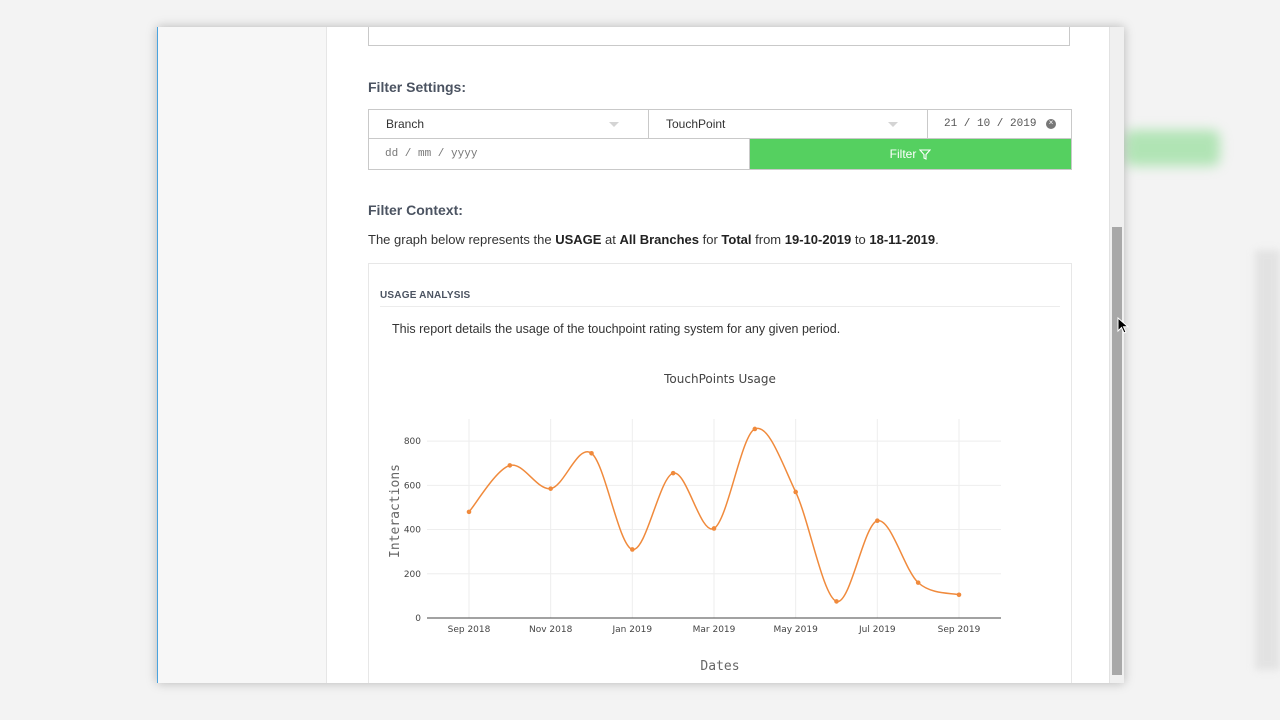 This screenshot has height=720, width=1280. Describe the element at coordinates (242, 355) in the screenshot. I see `sidebar` at that location.